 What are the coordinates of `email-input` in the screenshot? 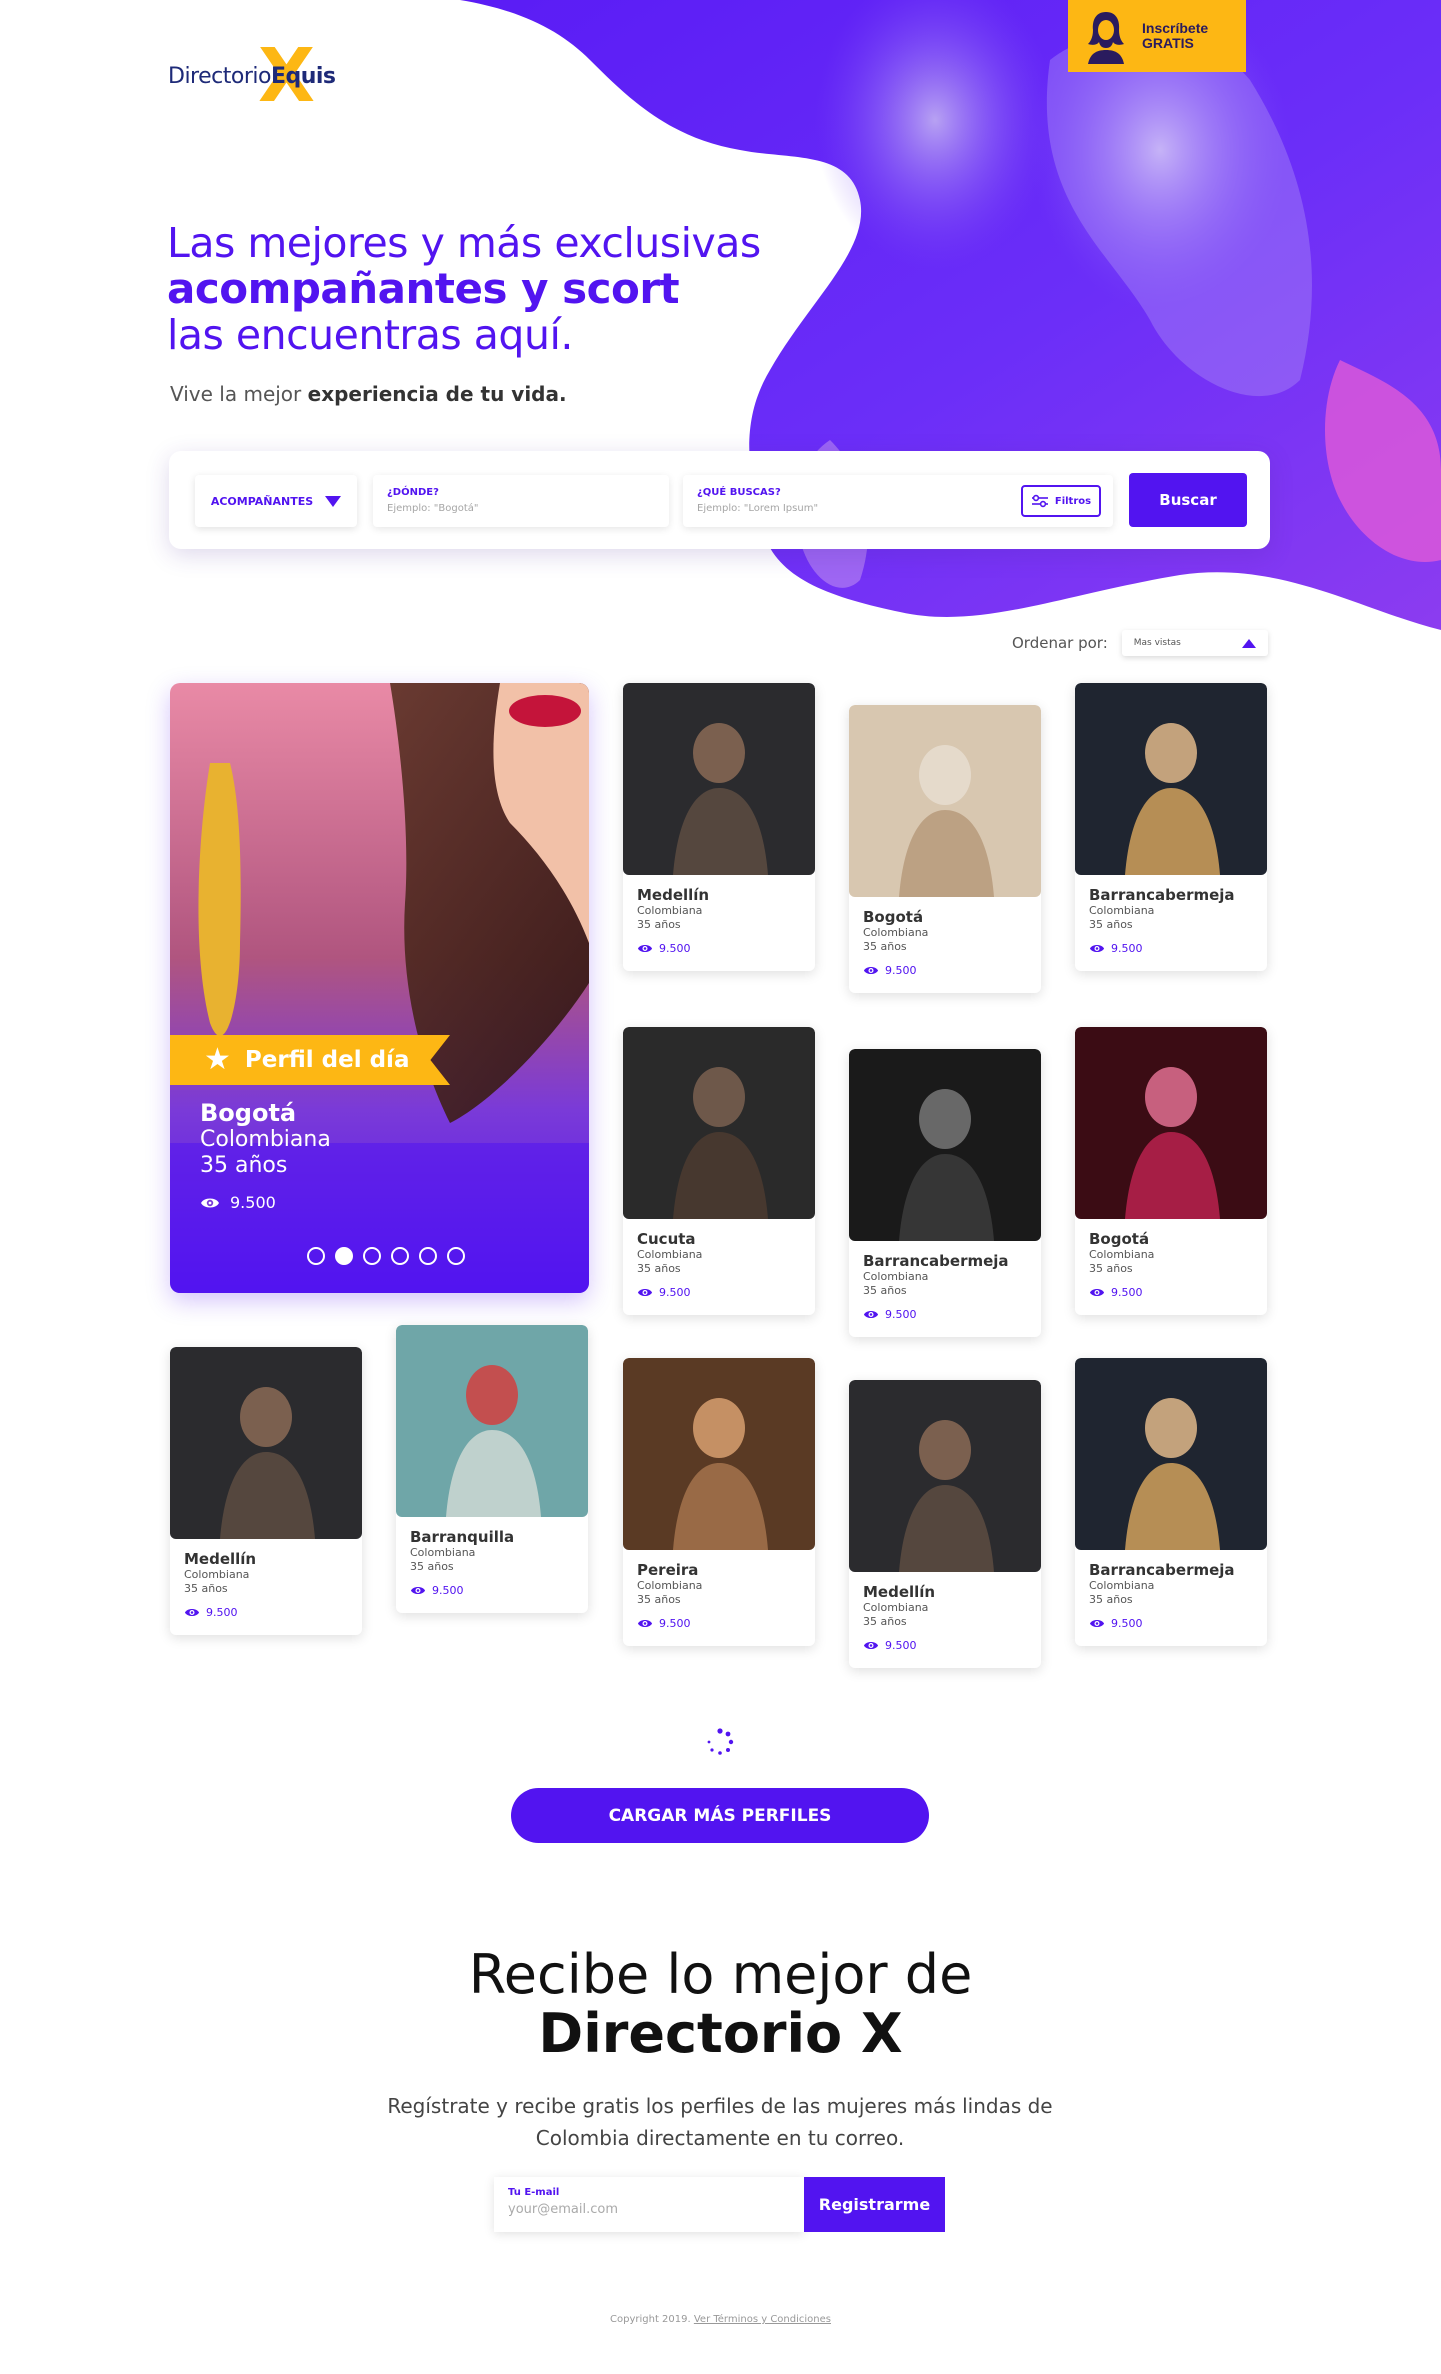 It's located at (649, 2209).